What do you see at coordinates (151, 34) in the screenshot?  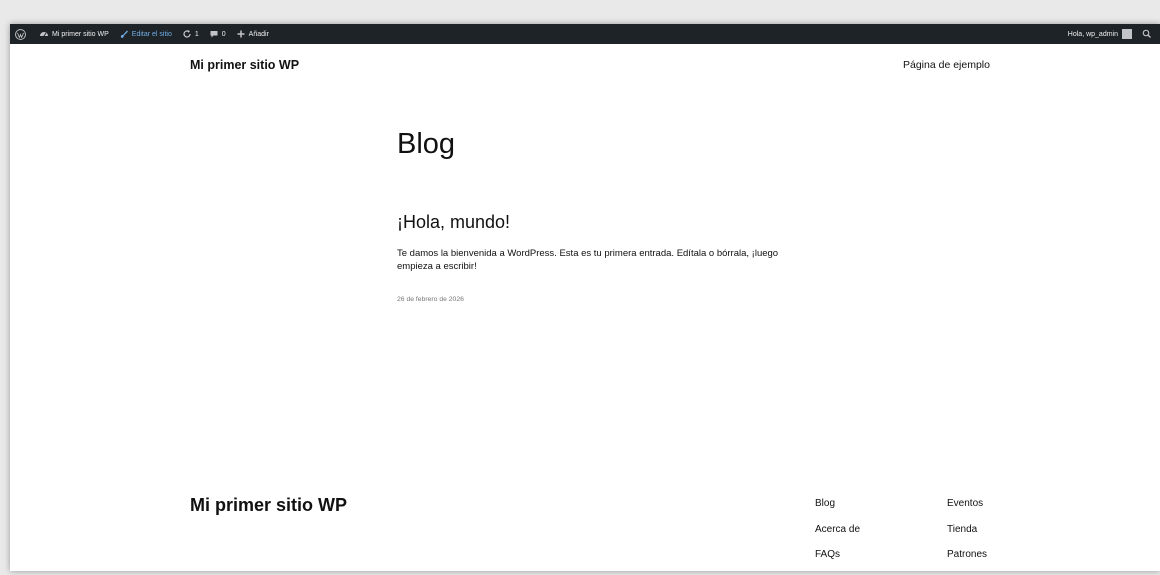 I see `edit-site-label: Editar el sitio` at bounding box center [151, 34].